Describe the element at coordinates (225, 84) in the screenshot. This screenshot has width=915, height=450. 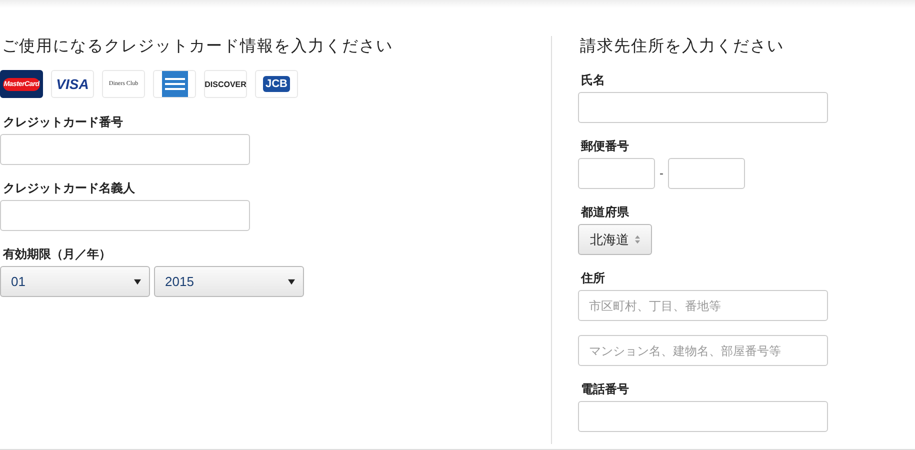
I see `discover-logo: DISCOVER` at that location.